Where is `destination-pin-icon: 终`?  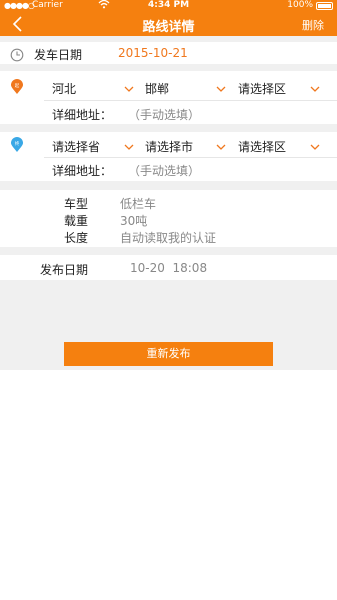
destination-pin-icon: 终 is located at coordinates (17, 147).